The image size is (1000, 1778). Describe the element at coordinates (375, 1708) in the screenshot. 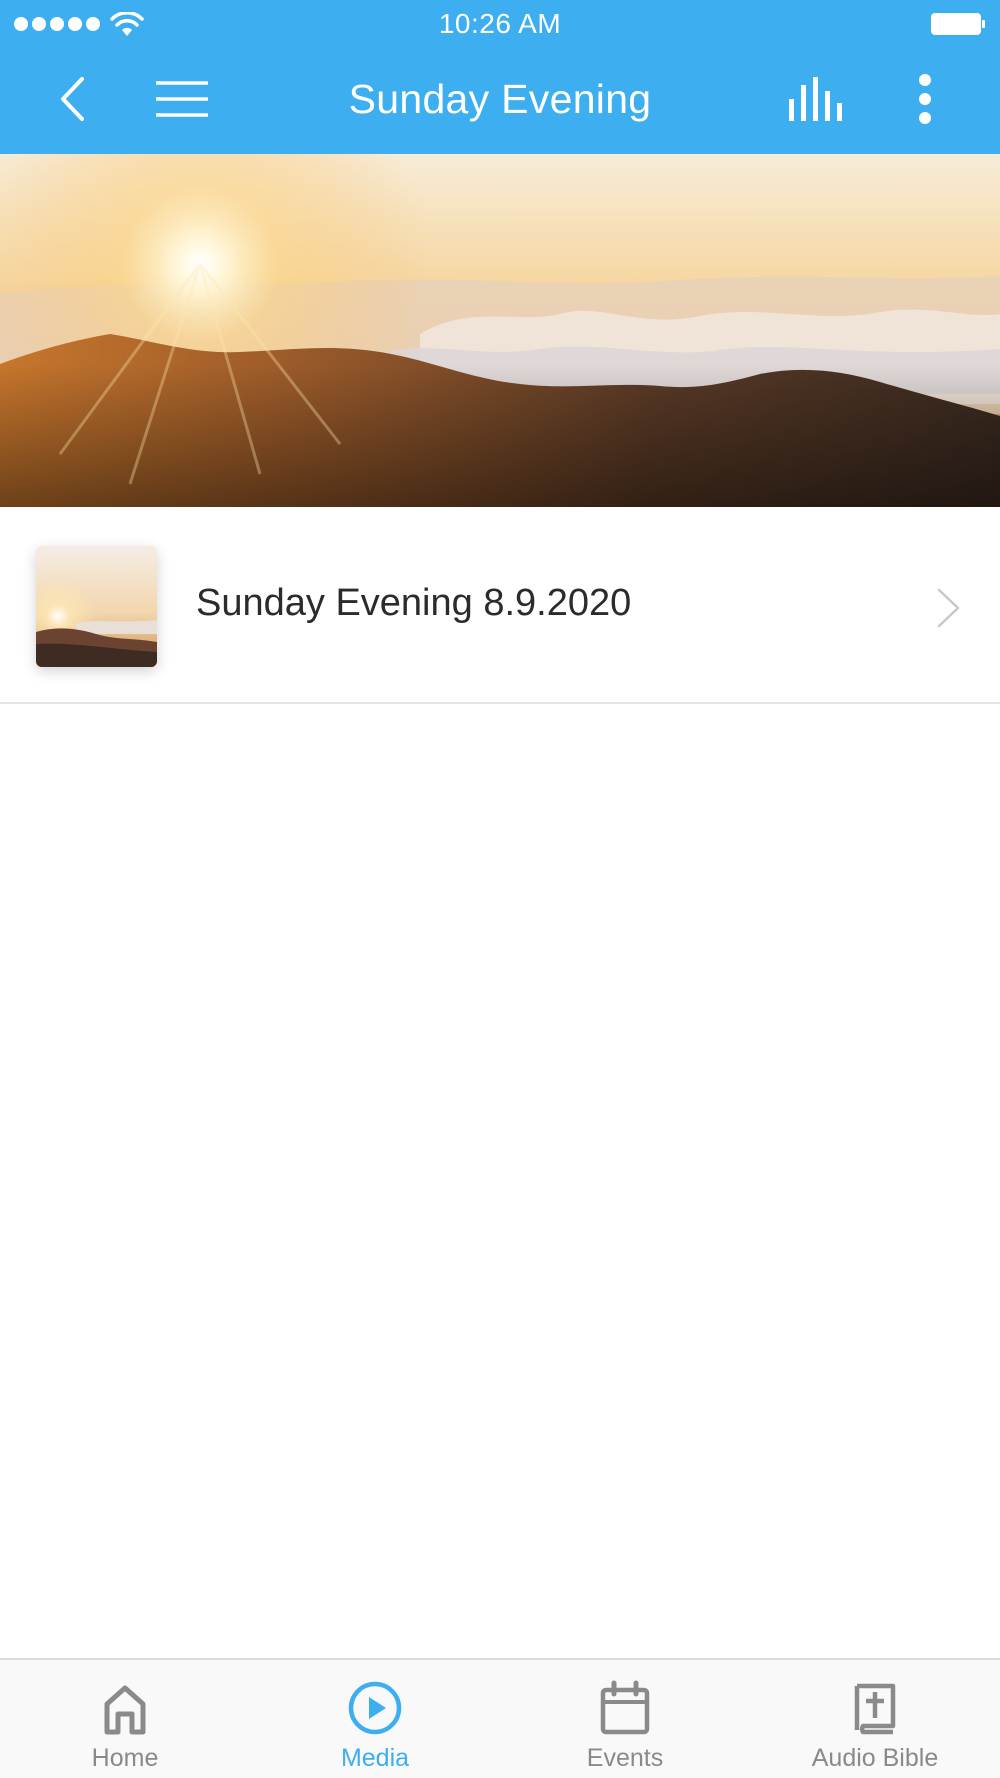

I see `play-circle-icon` at that location.